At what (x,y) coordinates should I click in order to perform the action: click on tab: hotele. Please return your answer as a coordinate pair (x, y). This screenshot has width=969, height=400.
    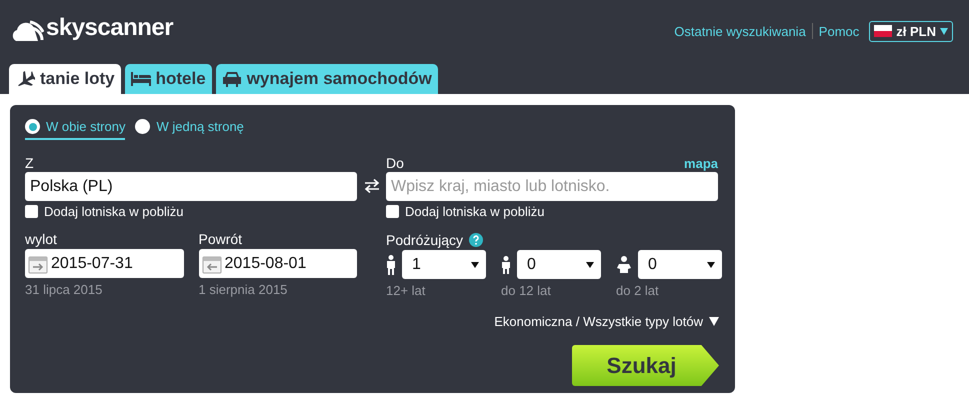
    Looking at the image, I should click on (168, 79).